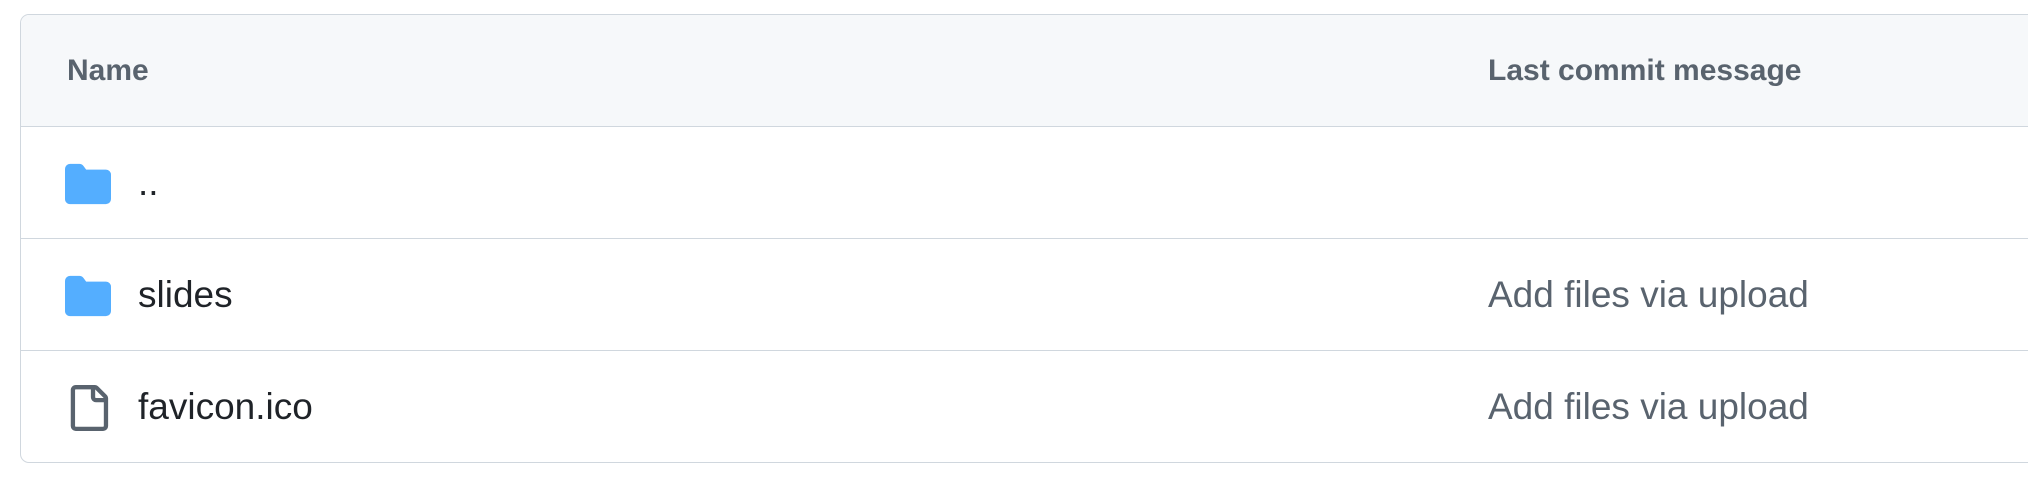  What do you see at coordinates (148, 183) in the screenshot?
I see `file-name-link: ..` at bounding box center [148, 183].